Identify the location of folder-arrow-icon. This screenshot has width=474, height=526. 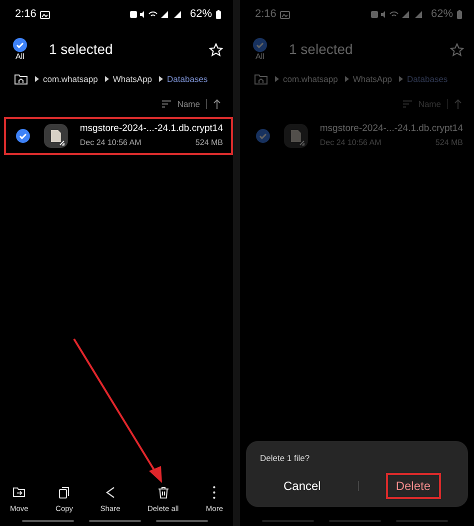
(19, 492).